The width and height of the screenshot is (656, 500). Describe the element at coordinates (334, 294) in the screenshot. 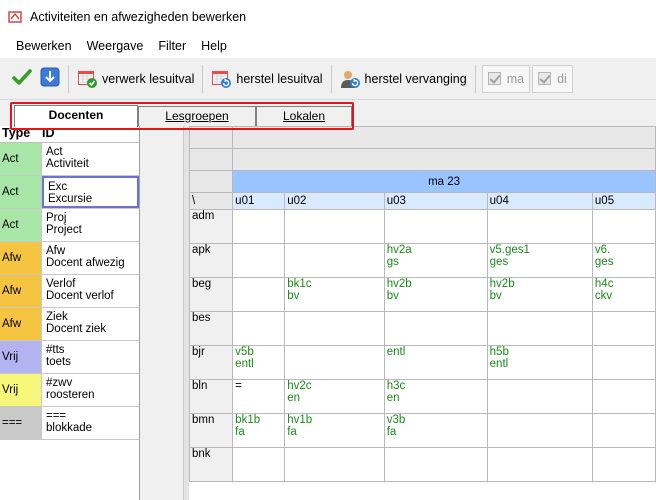

I see `lesson-cell: bk1c bv` at that location.